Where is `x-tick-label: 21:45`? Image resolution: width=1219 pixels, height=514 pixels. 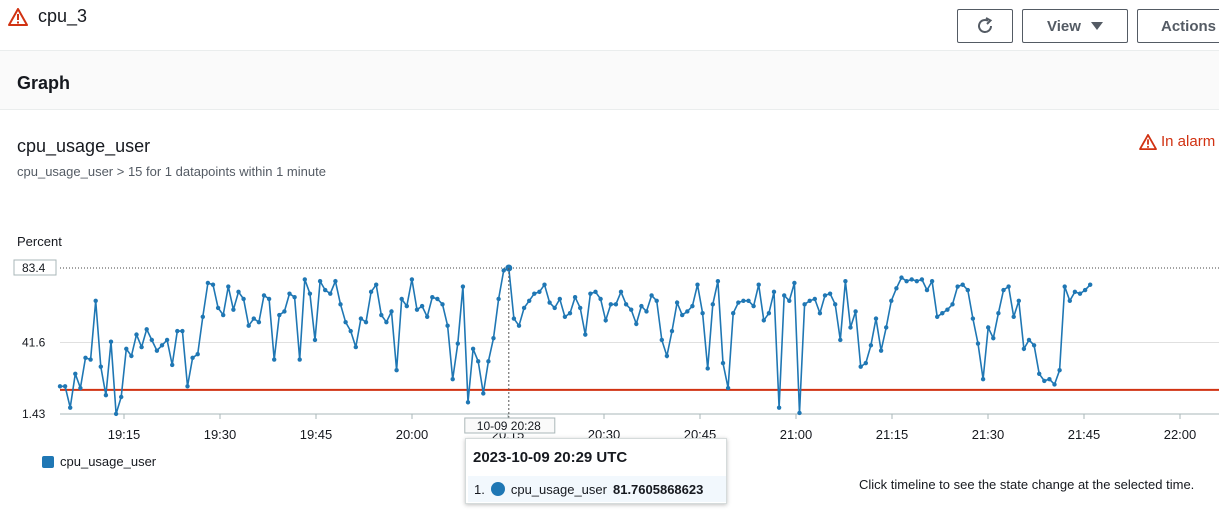 x-tick-label: 21:45 is located at coordinates (1084, 434).